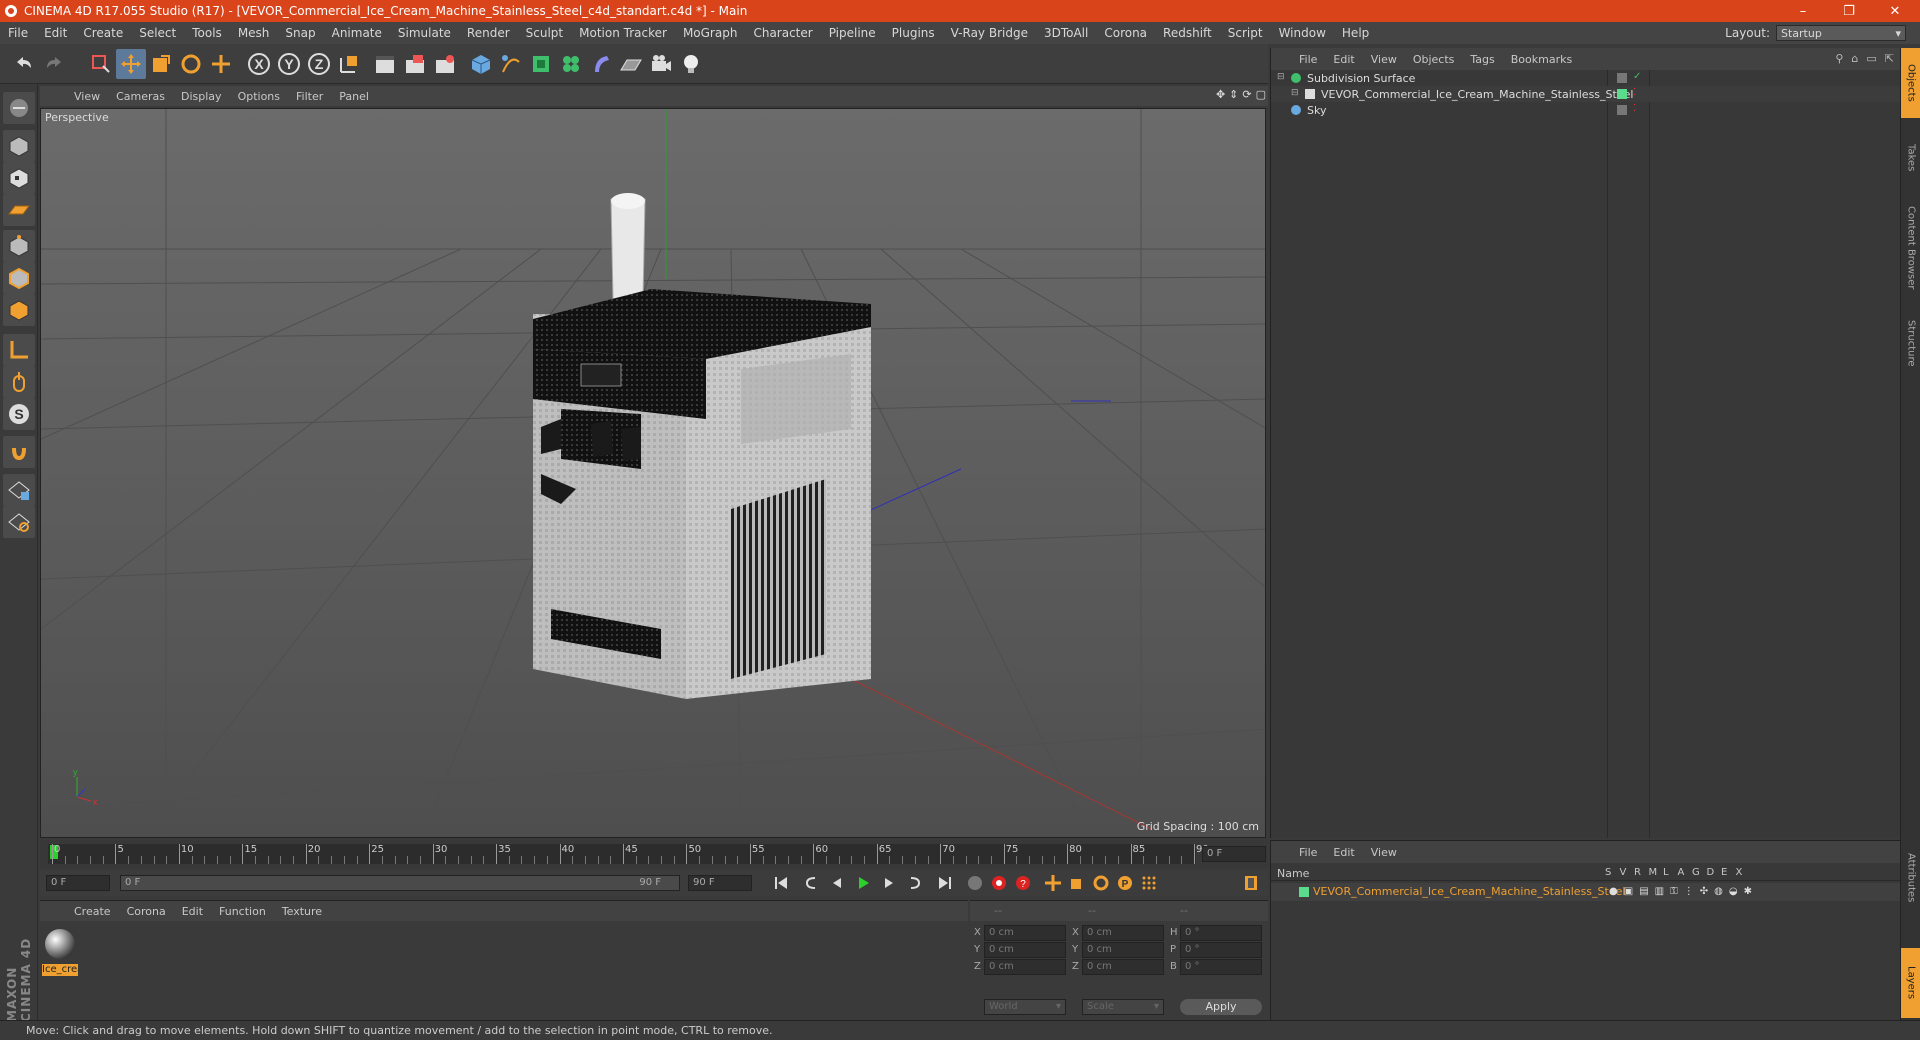 This screenshot has height=1040, width=1920. I want to click on key-pla-button, so click(1149, 883).